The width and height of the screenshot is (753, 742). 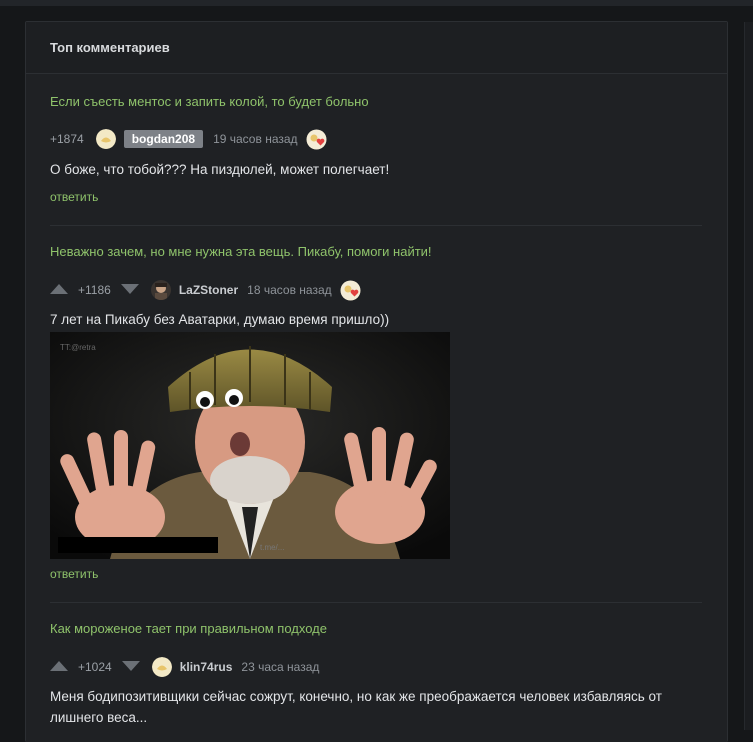 I want to click on avatar-user-icon, so click(x=160, y=290).